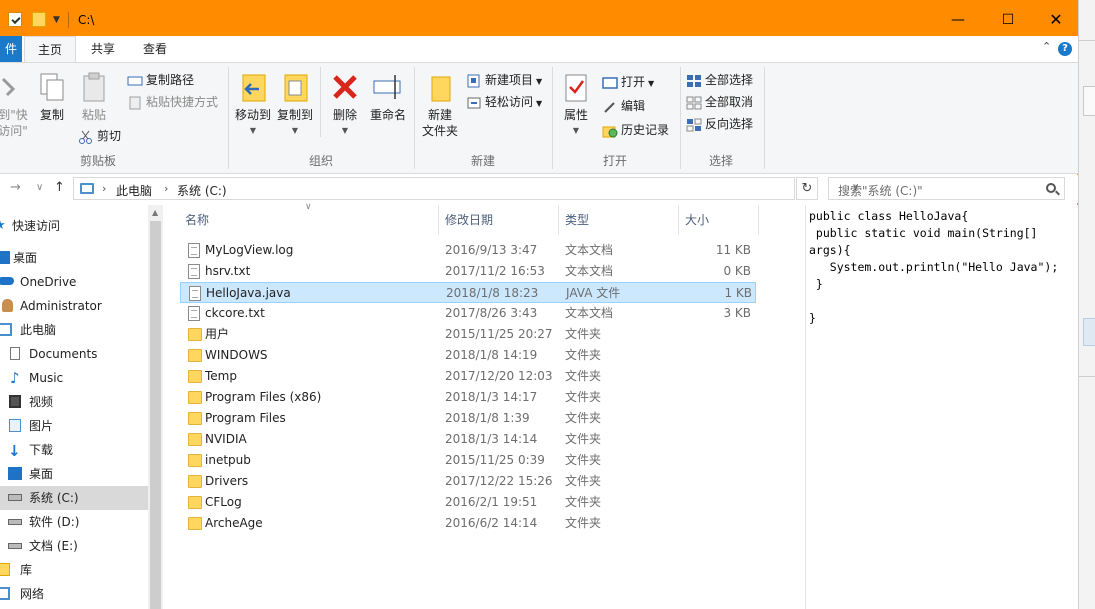 Image resolution: width=1095 pixels, height=609 pixels. Describe the element at coordinates (1056, 20) in the screenshot. I see `close-button: ✕` at that location.